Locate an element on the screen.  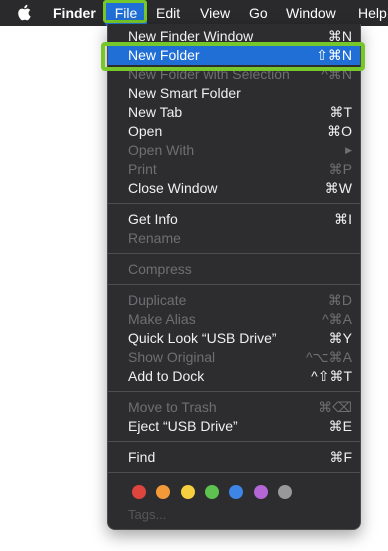
menu-item-label: Compress is located at coordinates (160, 269).